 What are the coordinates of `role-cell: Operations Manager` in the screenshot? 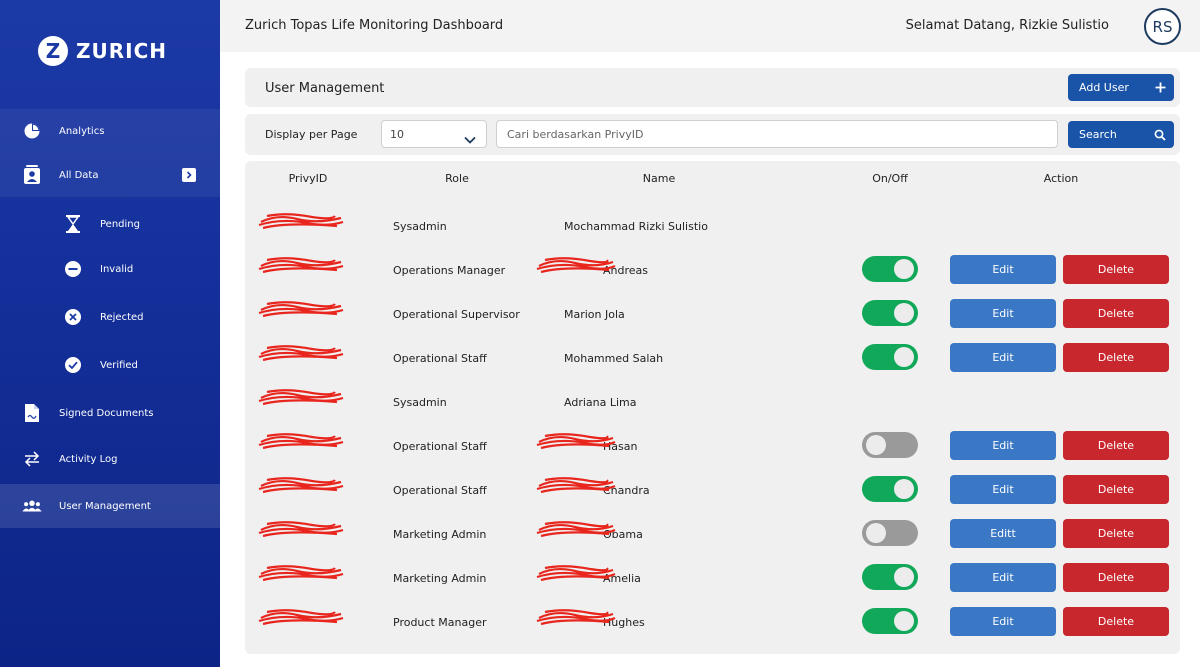 It's located at (449, 270).